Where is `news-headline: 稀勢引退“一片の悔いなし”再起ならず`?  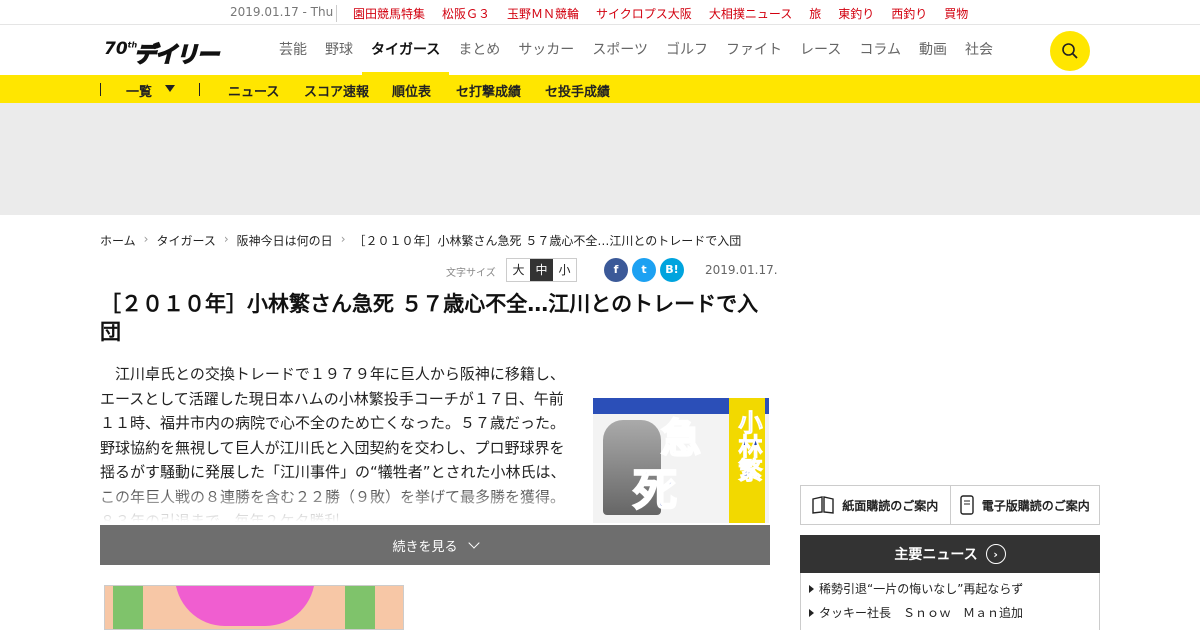 news-headline: 稀勢引退“一片の悔いなし”再起ならず is located at coordinates (921, 589).